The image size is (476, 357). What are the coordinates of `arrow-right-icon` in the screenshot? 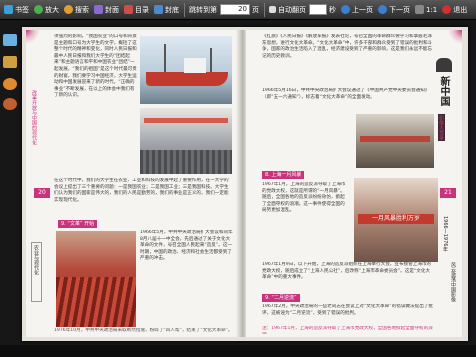 It's located at (382, 9).